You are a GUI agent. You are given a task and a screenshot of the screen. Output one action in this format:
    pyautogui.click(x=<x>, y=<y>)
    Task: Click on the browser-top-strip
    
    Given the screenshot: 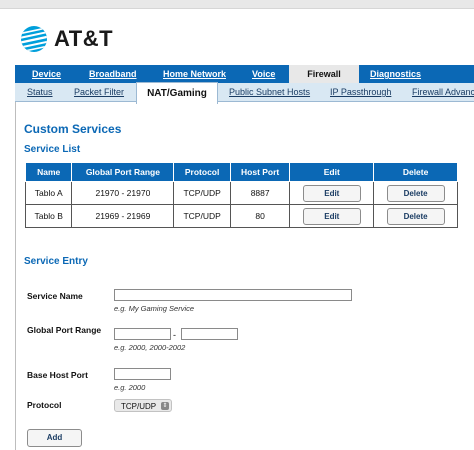 What is the action you would take?
    pyautogui.click(x=237, y=4)
    